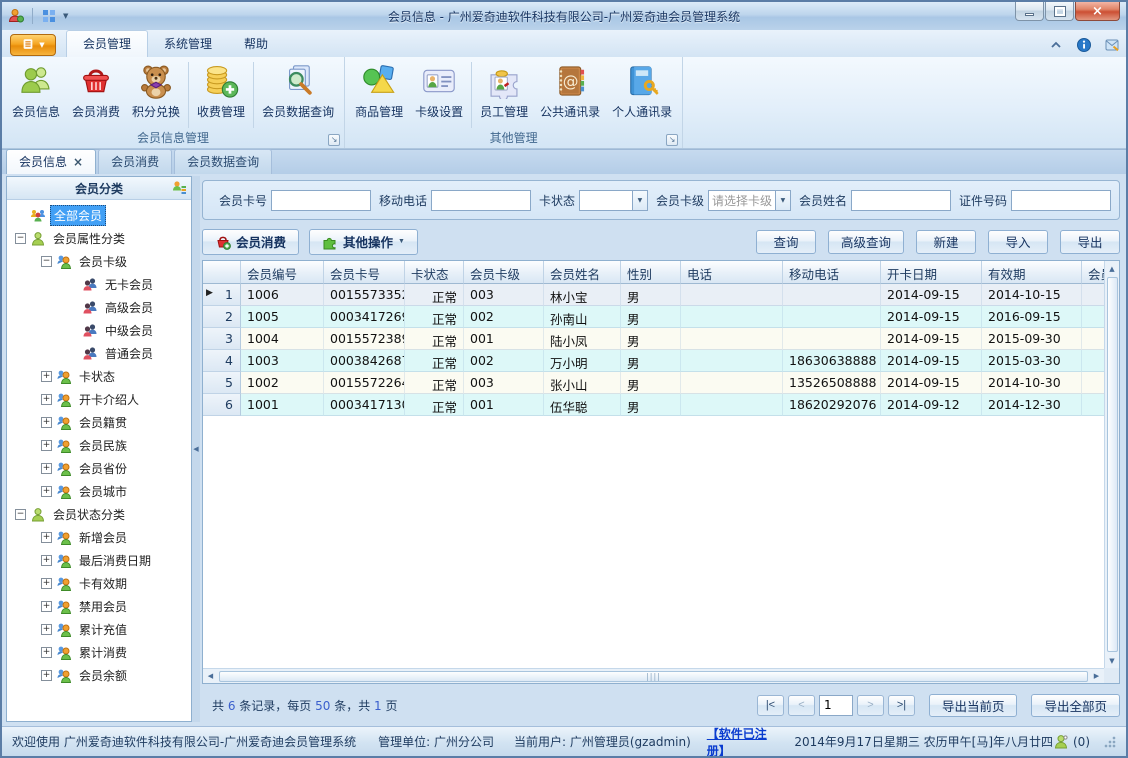 The image size is (1128, 758). Describe the element at coordinates (504, 272) in the screenshot. I see `column-header: 会员卡级` at that location.